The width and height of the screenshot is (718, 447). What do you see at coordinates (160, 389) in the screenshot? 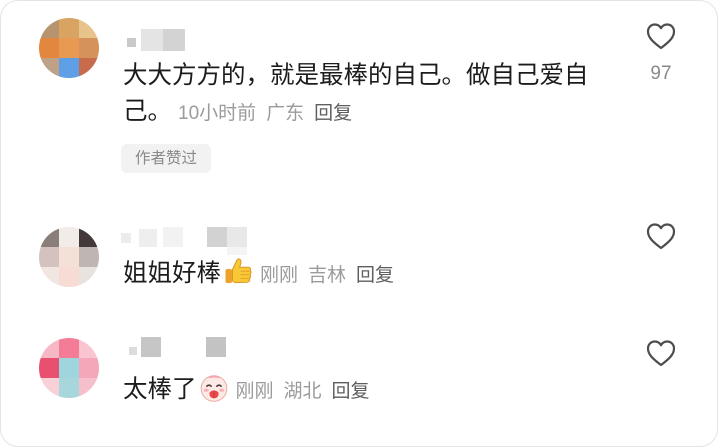
I see `comment-text: 太棒了` at bounding box center [160, 389].